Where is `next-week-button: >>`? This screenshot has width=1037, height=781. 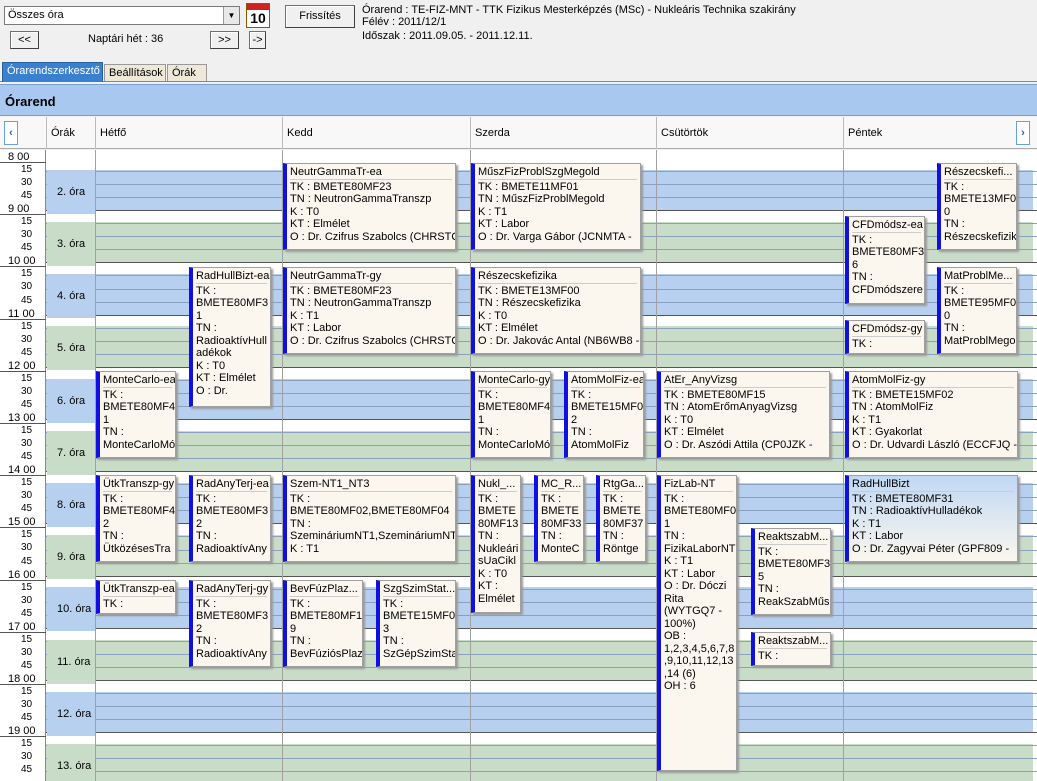
next-week-button: >> is located at coordinates (224, 40).